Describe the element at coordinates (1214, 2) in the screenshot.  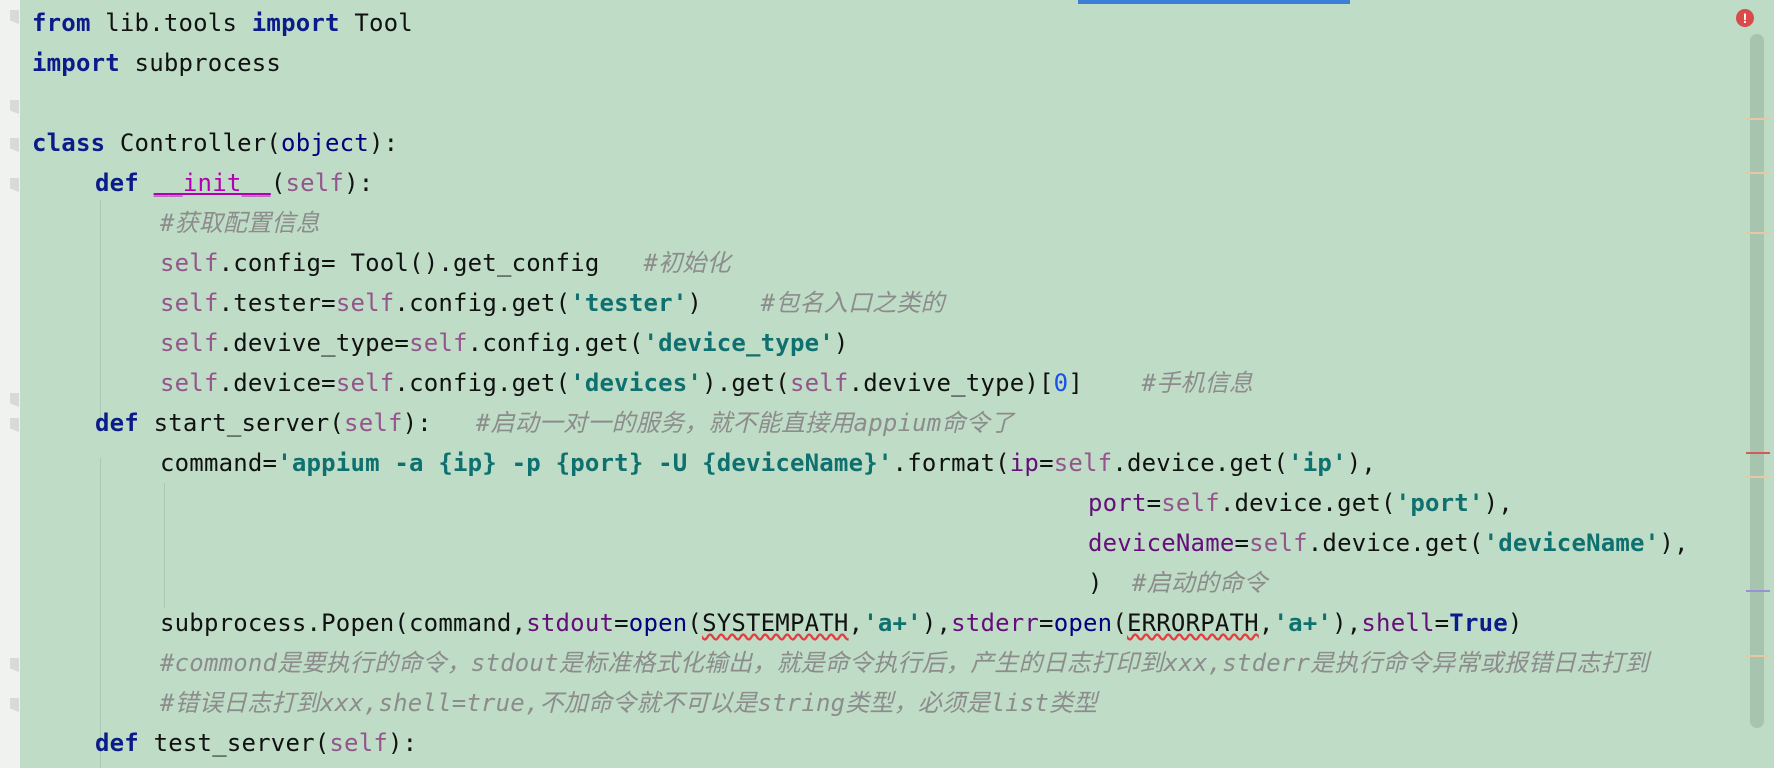
I see `active-tab-indicator` at that location.